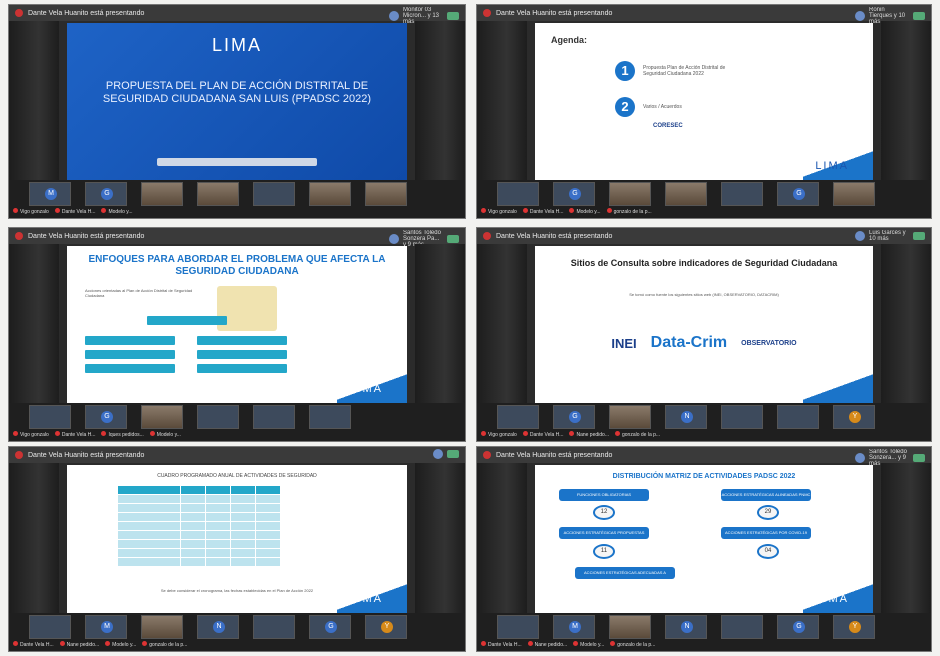  Describe the element at coordinates (502, 324) in the screenshot. I see `side-panel-left` at that location.